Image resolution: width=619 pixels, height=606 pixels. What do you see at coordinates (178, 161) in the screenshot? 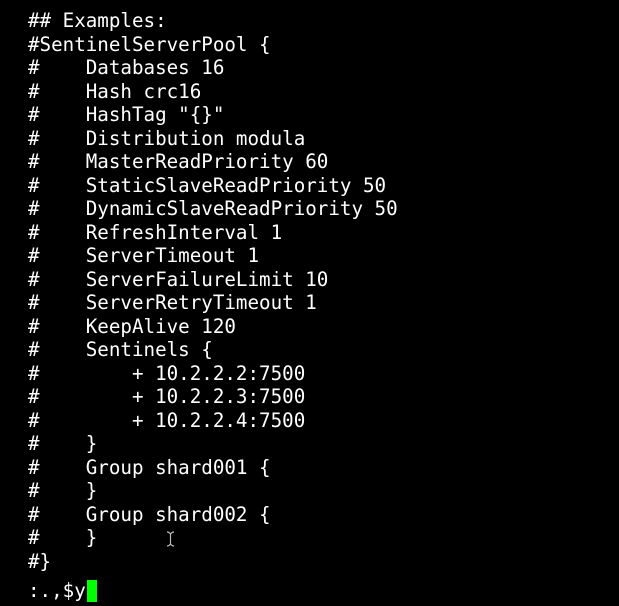
I see `editor-line-7: # MasterReadPriority 60` at bounding box center [178, 161].